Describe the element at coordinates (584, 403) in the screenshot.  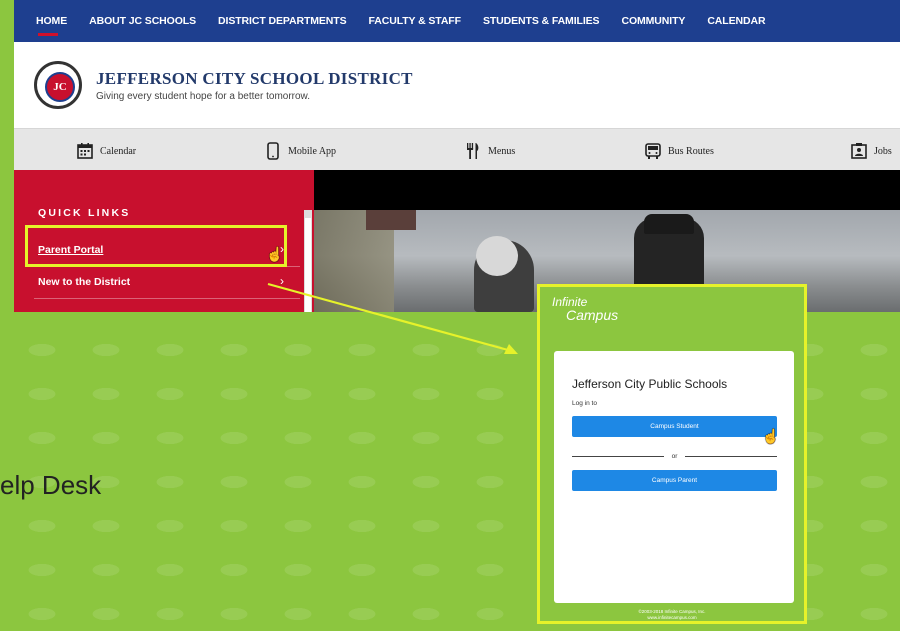
I see `login-label: Log in to` at that location.